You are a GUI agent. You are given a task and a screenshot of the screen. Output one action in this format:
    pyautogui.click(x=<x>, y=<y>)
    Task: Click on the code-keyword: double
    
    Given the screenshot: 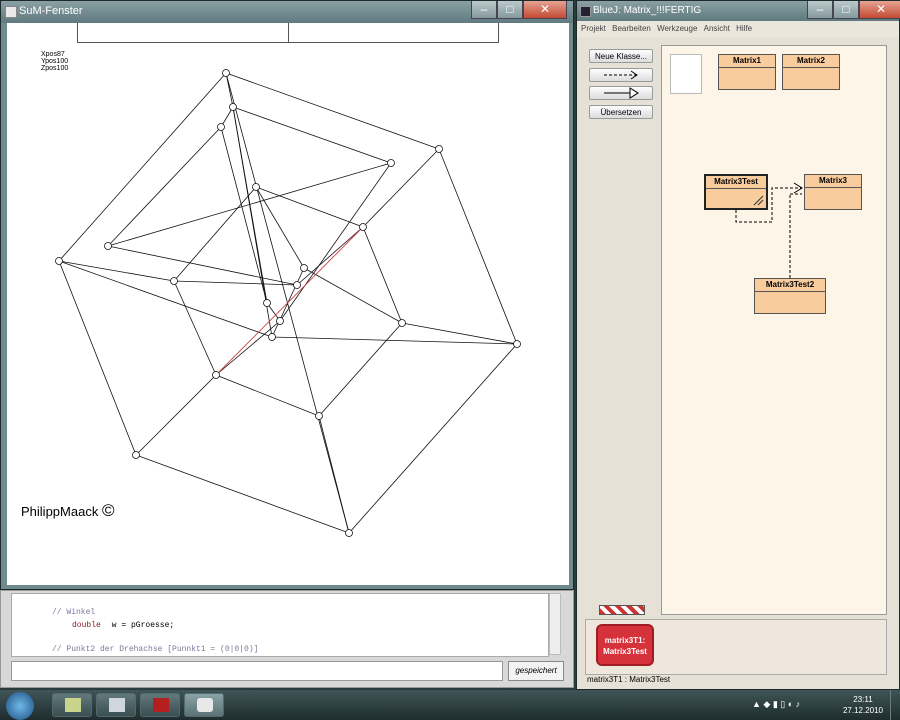 What is the action you would take?
    pyautogui.click(x=86, y=625)
    